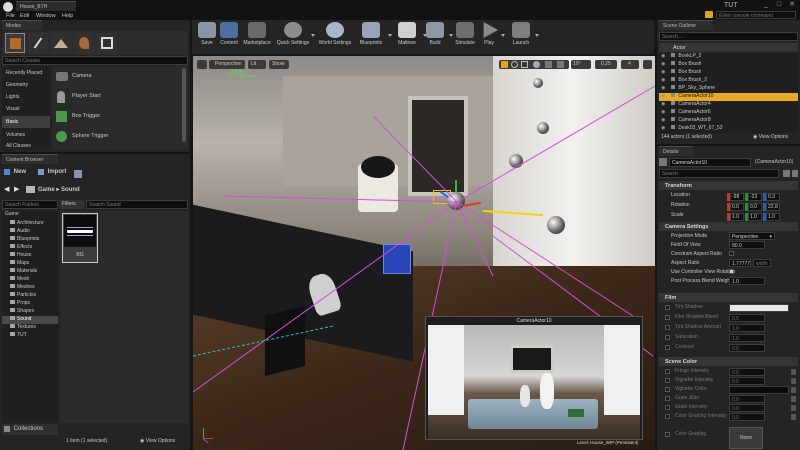 The width and height of the screenshot is (800, 450). Describe the element at coordinates (740, 263) in the screenshot. I see `aspect-ratio-field: 1.777778` at that location.